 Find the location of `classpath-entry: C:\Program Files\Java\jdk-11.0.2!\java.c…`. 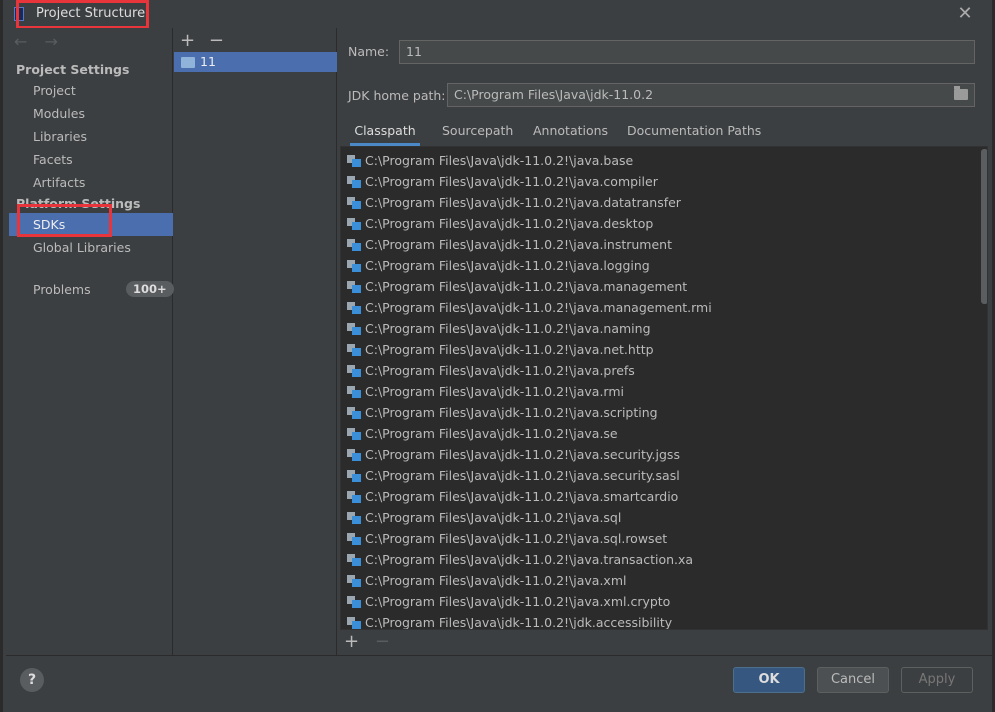

classpath-entry: C:\Program Files\Java\jdk-11.0.2!\java.c… is located at coordinates (511, 181).